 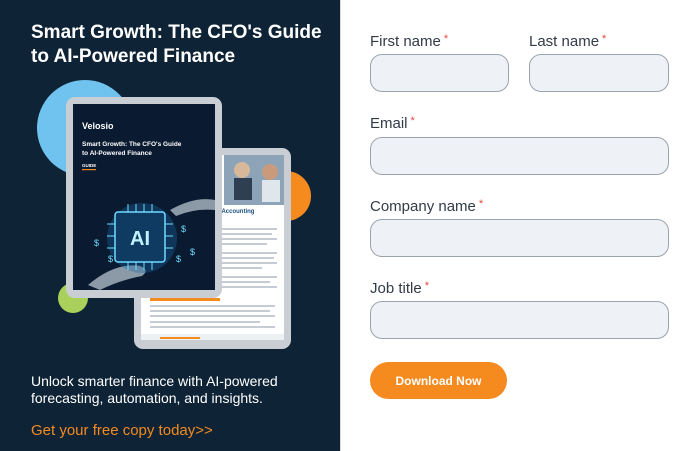 I want to click on job-title-input, so click(x=519, y=320).